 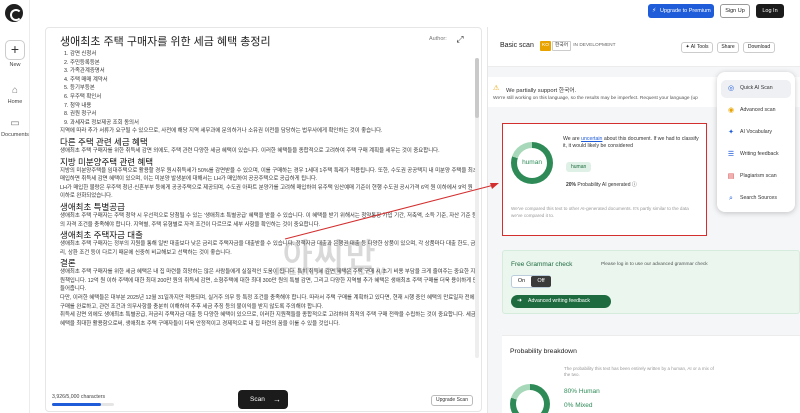 What do you see at coordinates (578, 405) in the screenshot?
I see `breakdown-mixed: 0% Mixed` at bounding box center [578, 405].